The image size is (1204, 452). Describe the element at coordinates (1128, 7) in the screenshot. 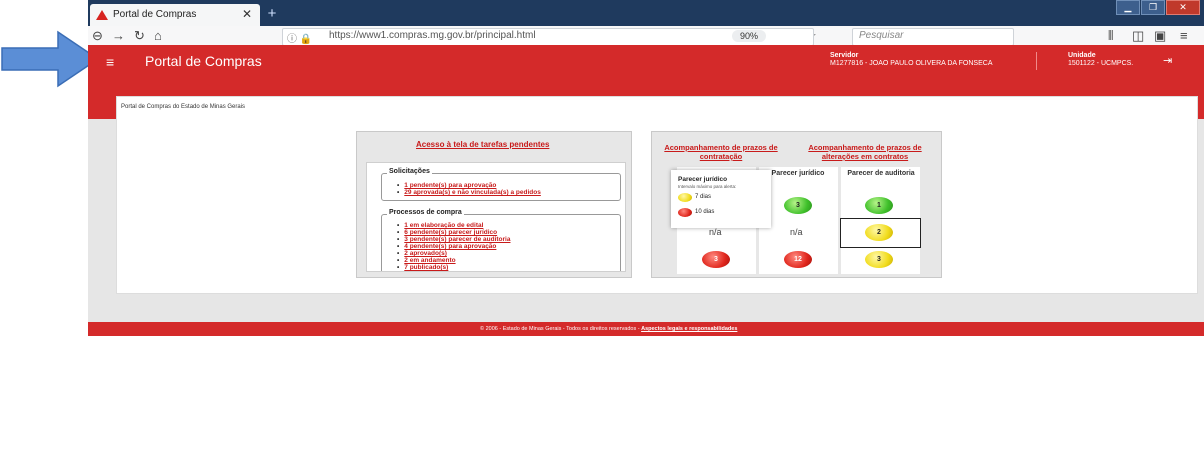

I see `minimize-icon: ▁` at that location.